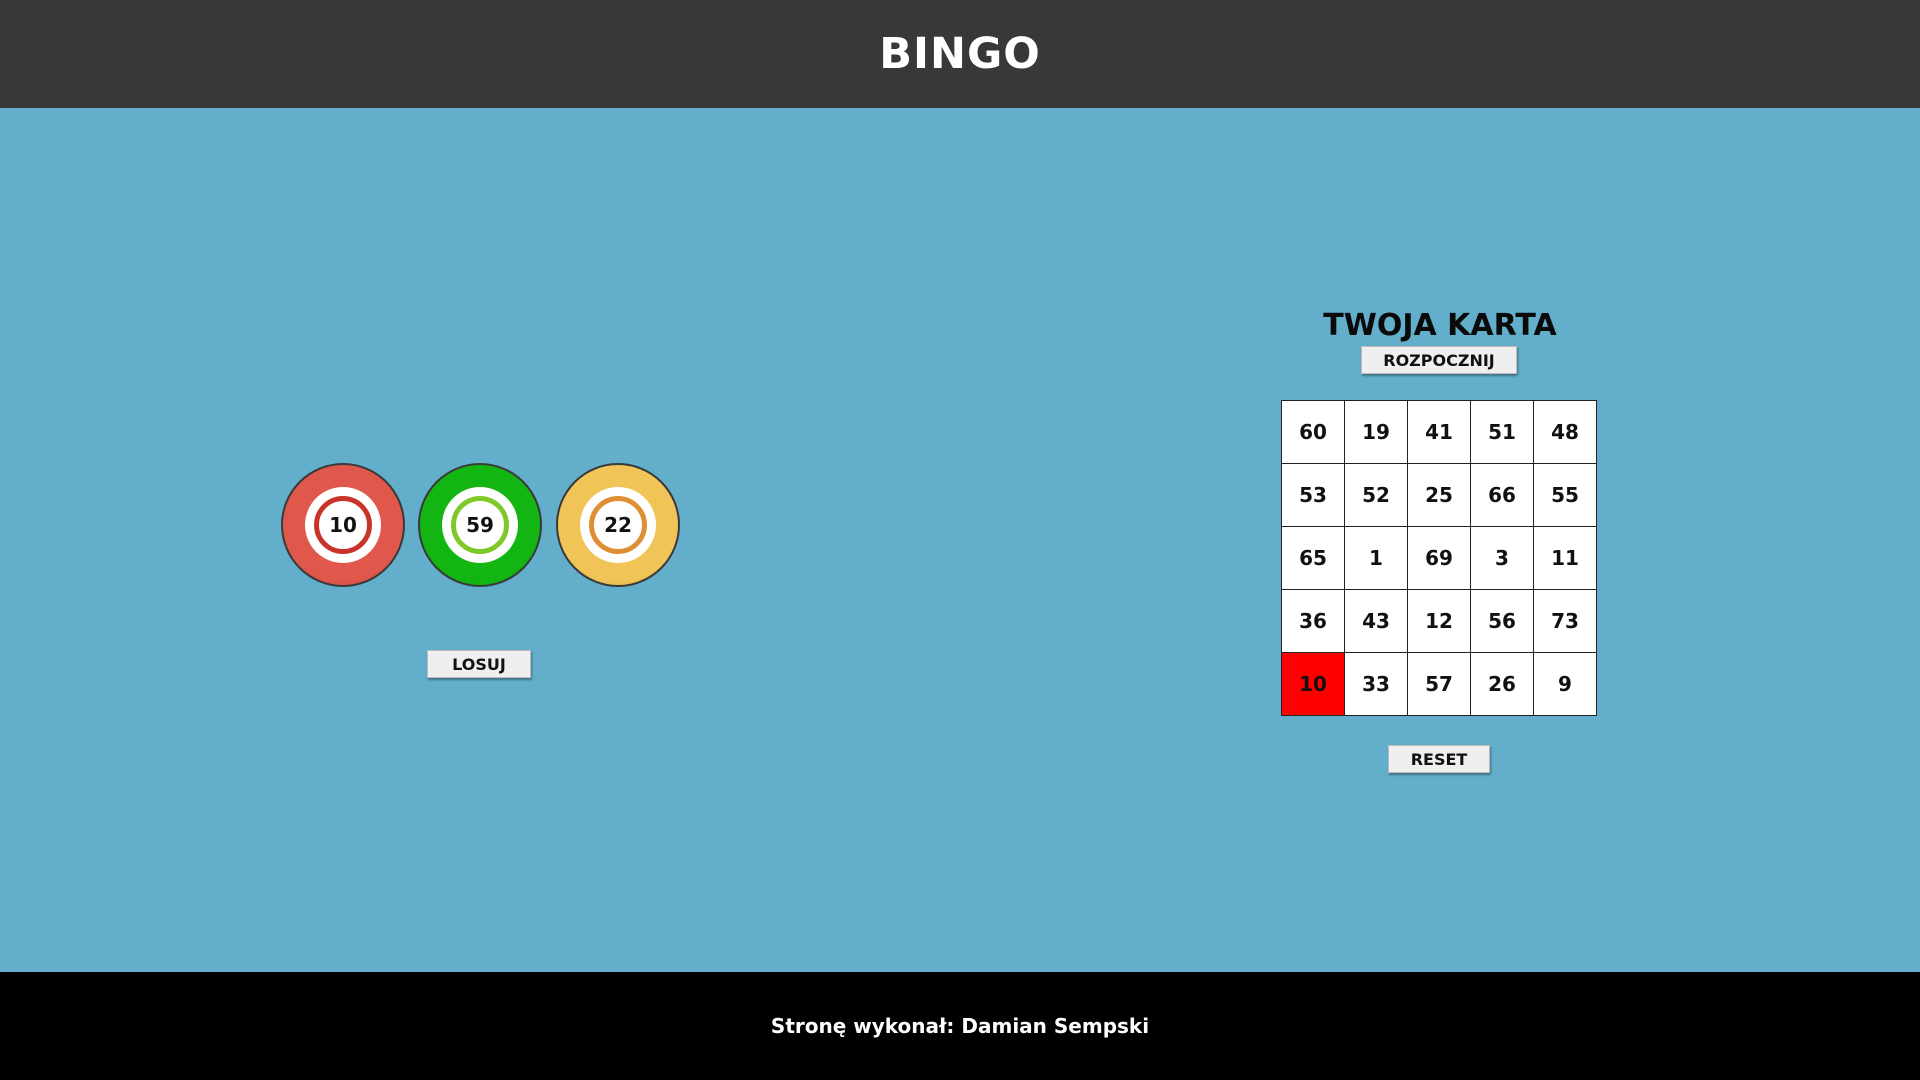 The width and height of the screenshot is (1920, 1080). I want to click on card-cell: 33, so click(1376, 684).